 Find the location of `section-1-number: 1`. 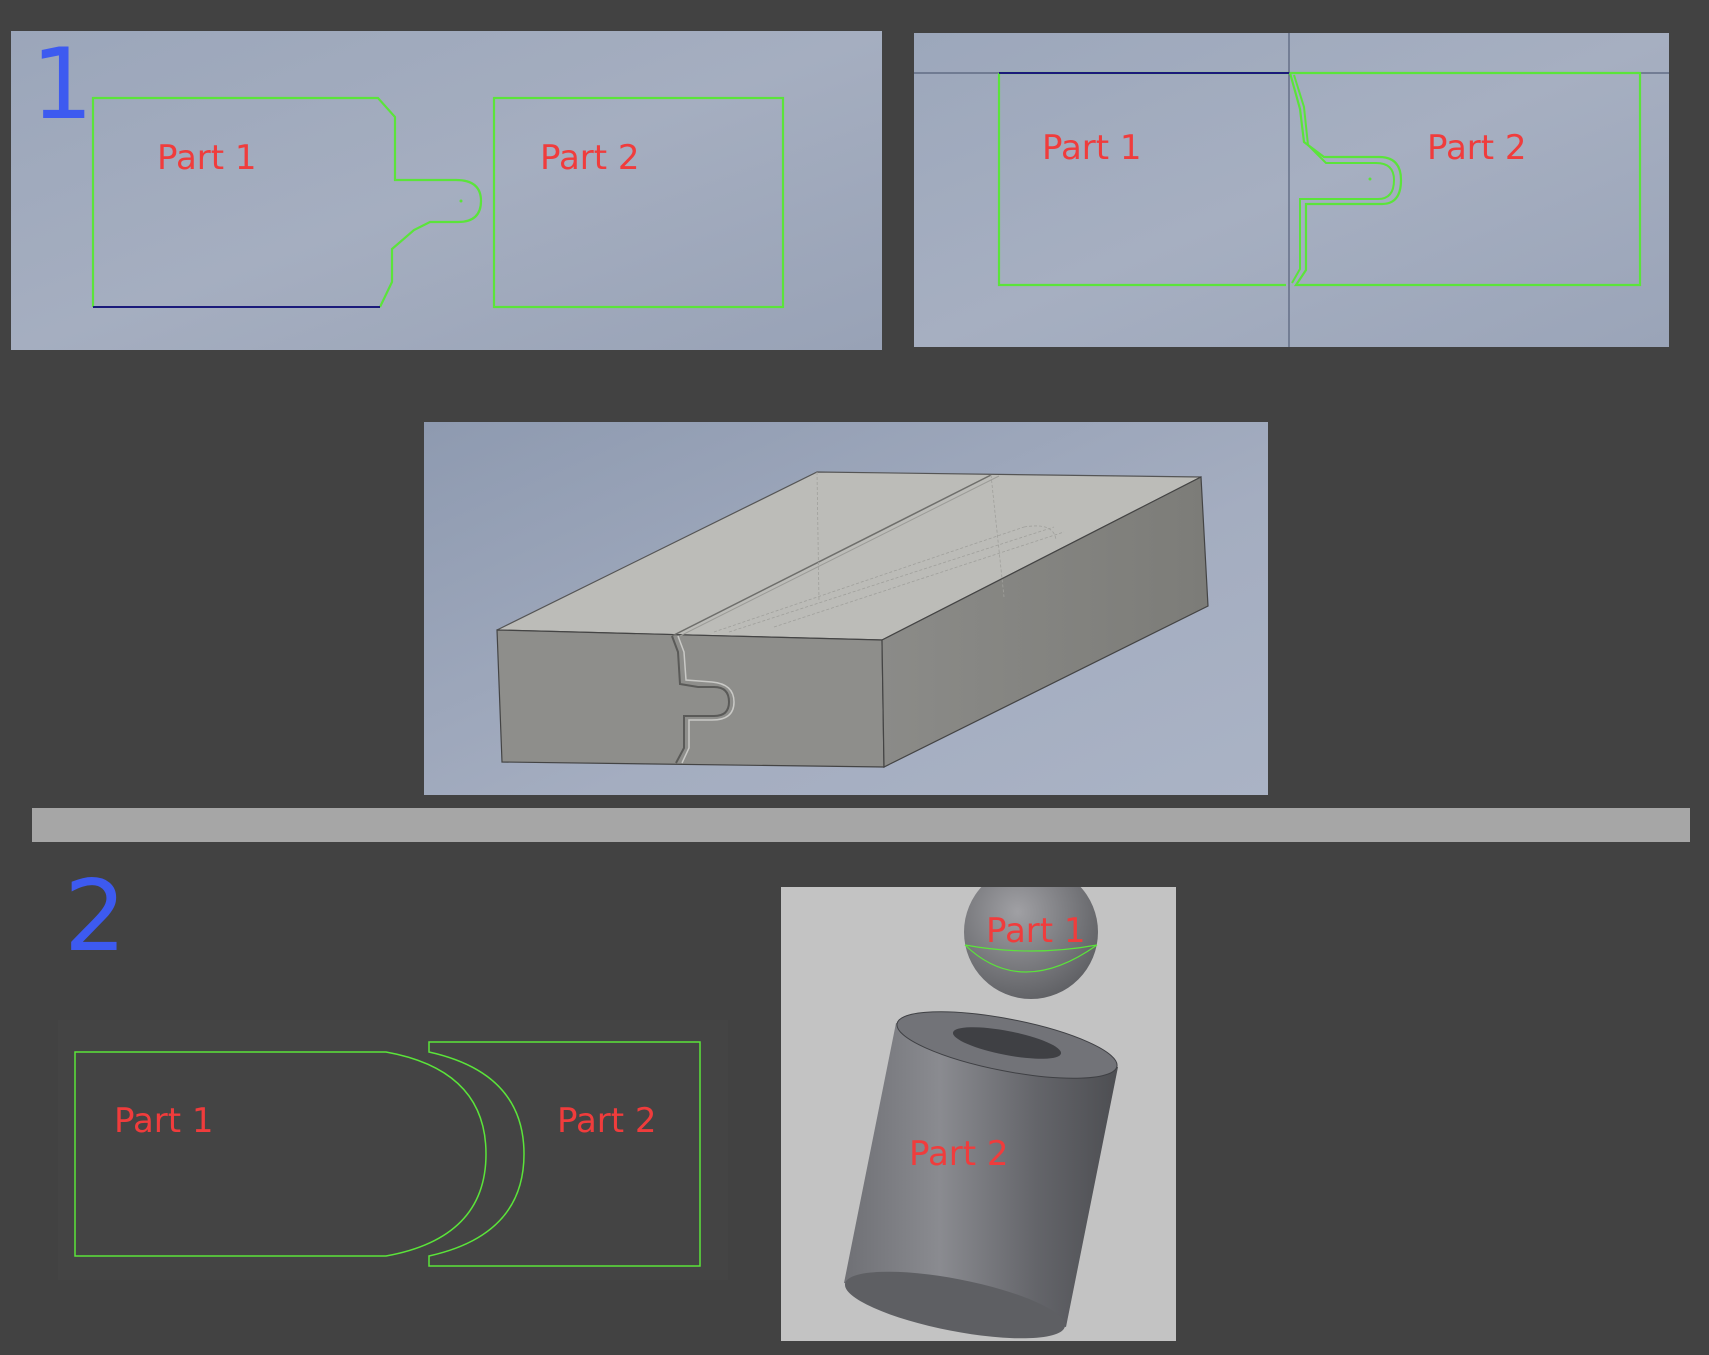

section-1-number: 1 is located at coordinates (62, 86).